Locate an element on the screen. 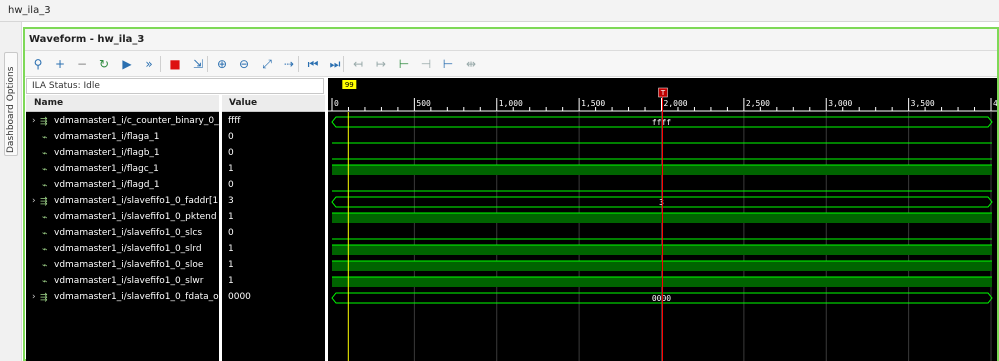 The height and width of the screenshot is (361, 999). export-icon: ⇲ is located at coordinates (198, 64).